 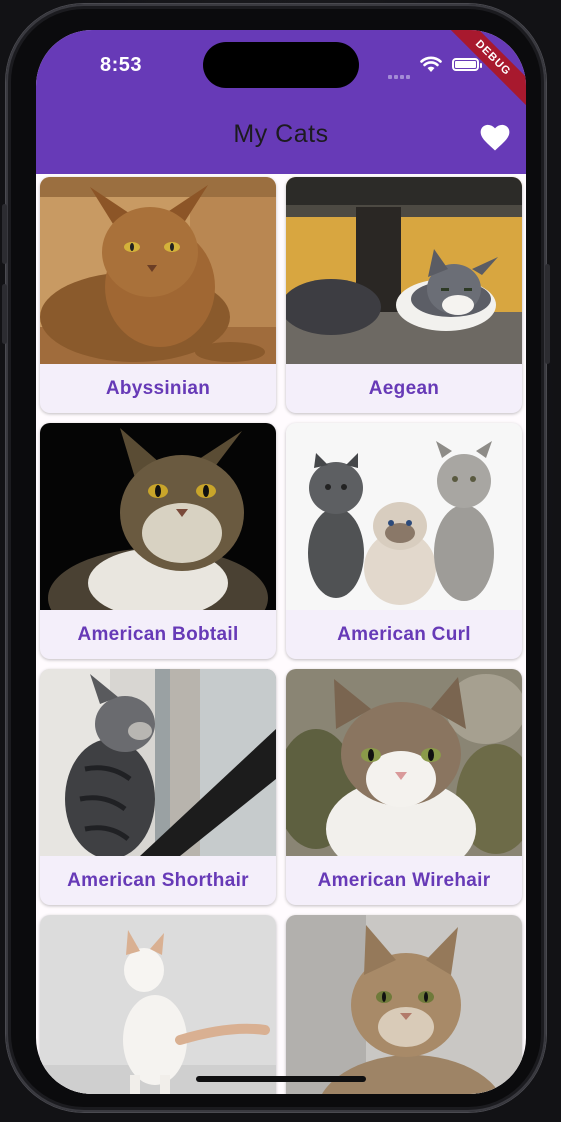 I want to click on cat-name: Abyssinian, so click(x=158, y=388).